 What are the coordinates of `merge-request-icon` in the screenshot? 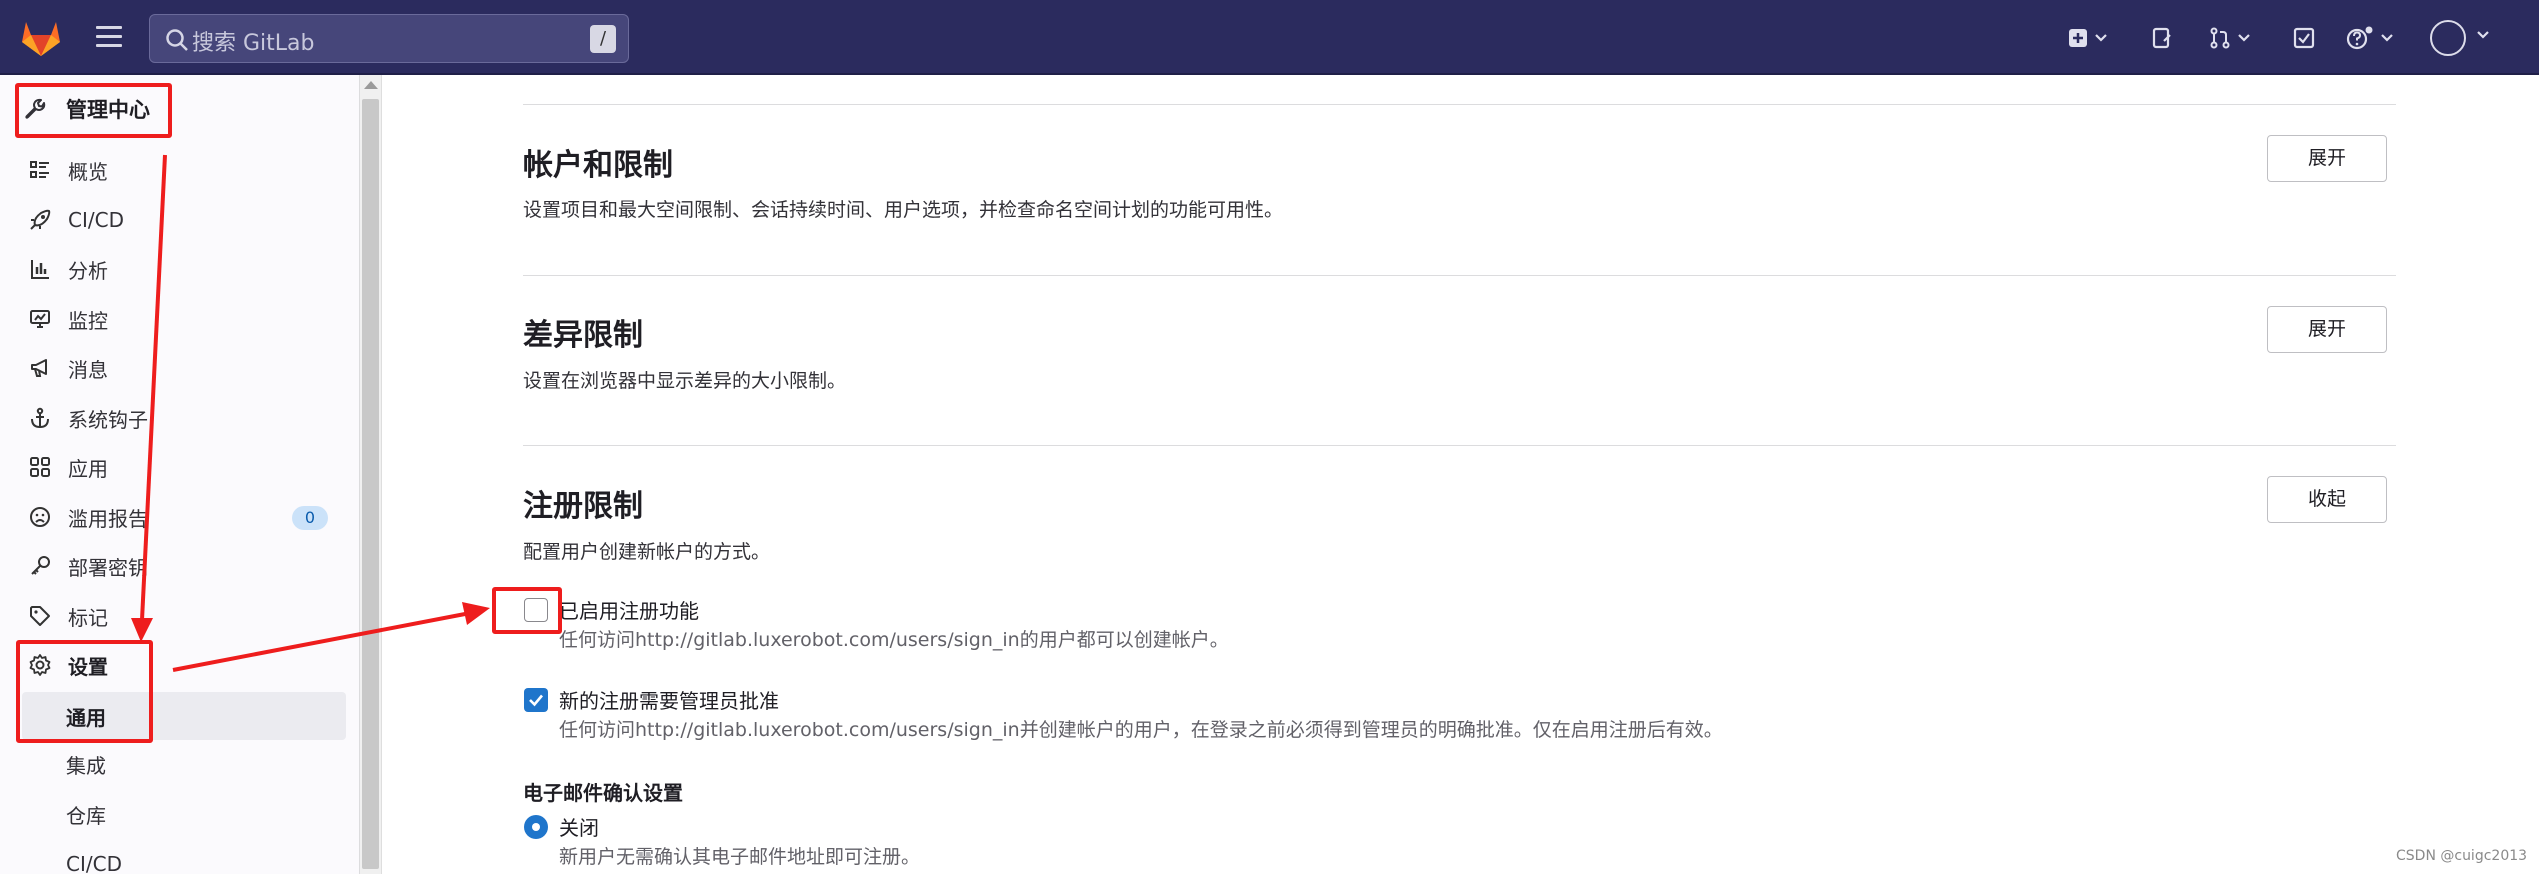 It's located at (2220, 38).